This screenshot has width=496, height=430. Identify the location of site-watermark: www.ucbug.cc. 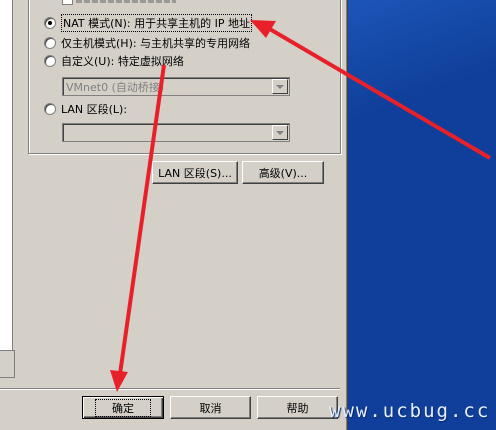
(410, 411).